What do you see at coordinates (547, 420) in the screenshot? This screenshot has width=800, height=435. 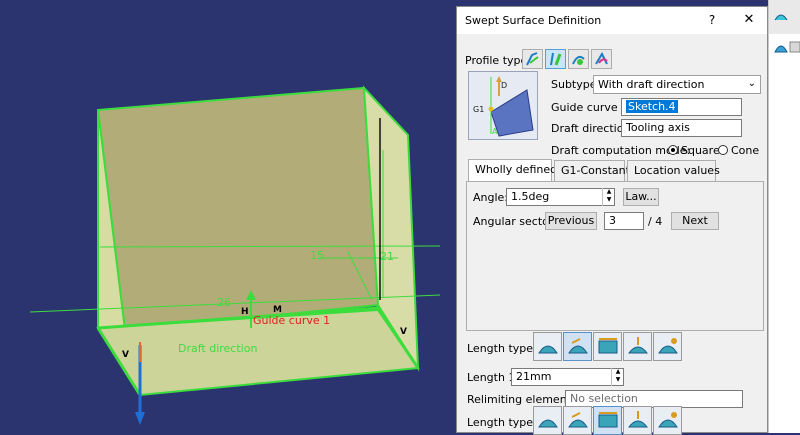 I see `length-type-2-from-curve-button` at bounding box center [547, 420].